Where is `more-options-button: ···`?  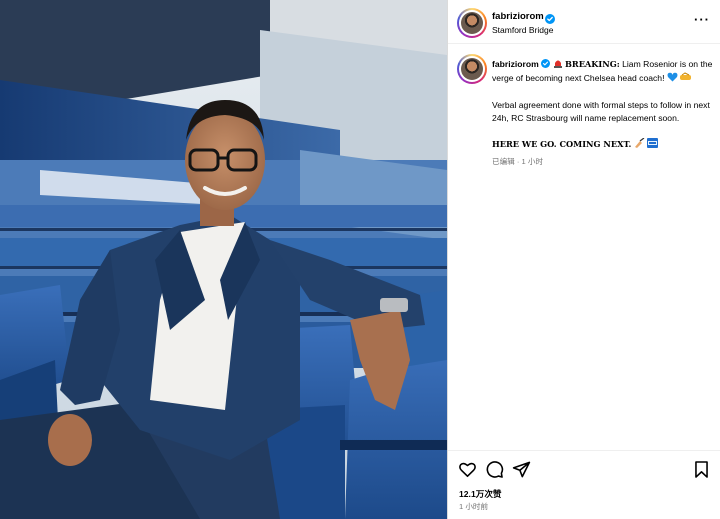 more-options-button: ··· is located at coordinates (702, 19).